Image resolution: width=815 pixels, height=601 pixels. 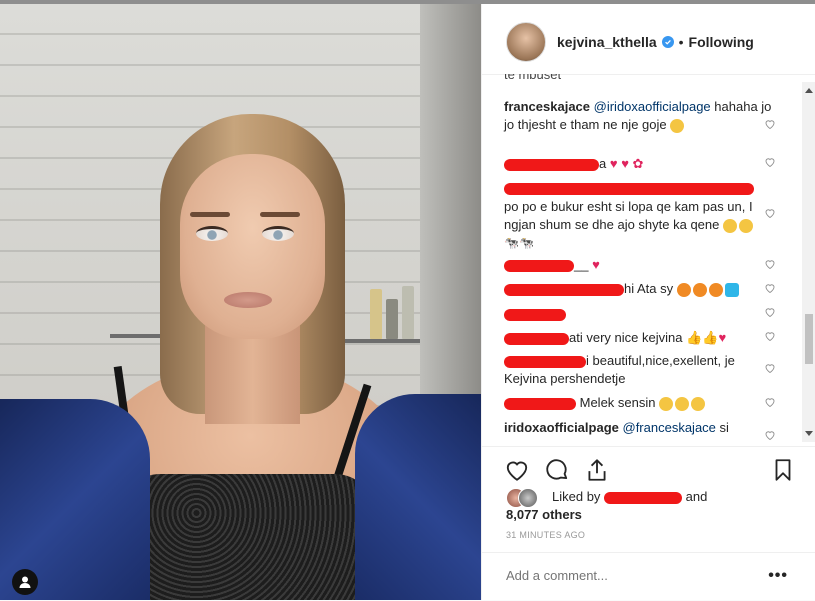 I want to click on comment-text: a, so click(x=603, y=163).